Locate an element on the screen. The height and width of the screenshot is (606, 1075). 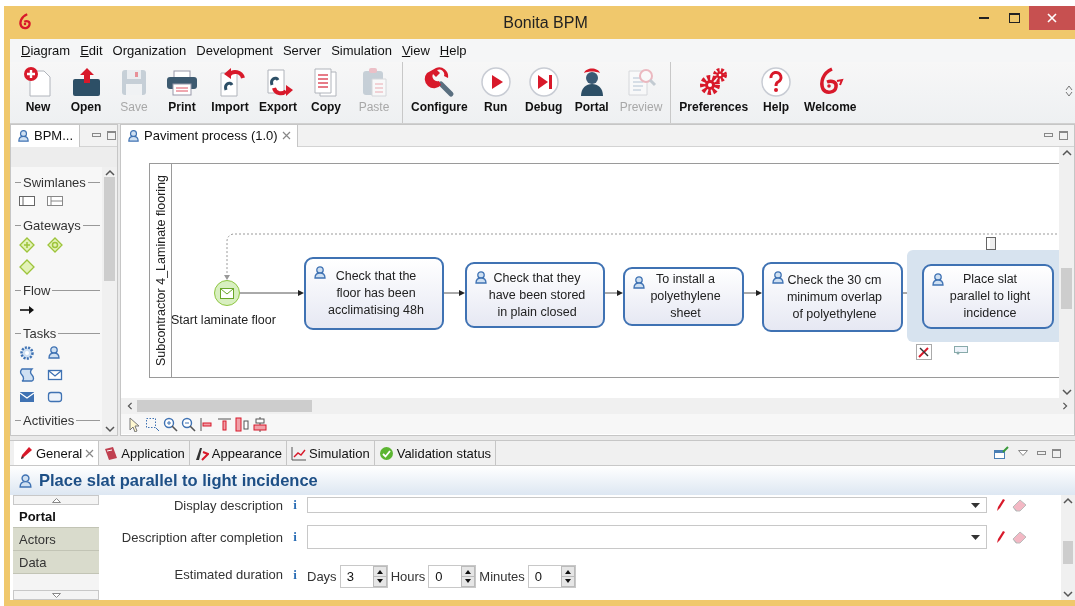
task-label: Place slat parallel to light incidence is located at coordinates (990, 296).